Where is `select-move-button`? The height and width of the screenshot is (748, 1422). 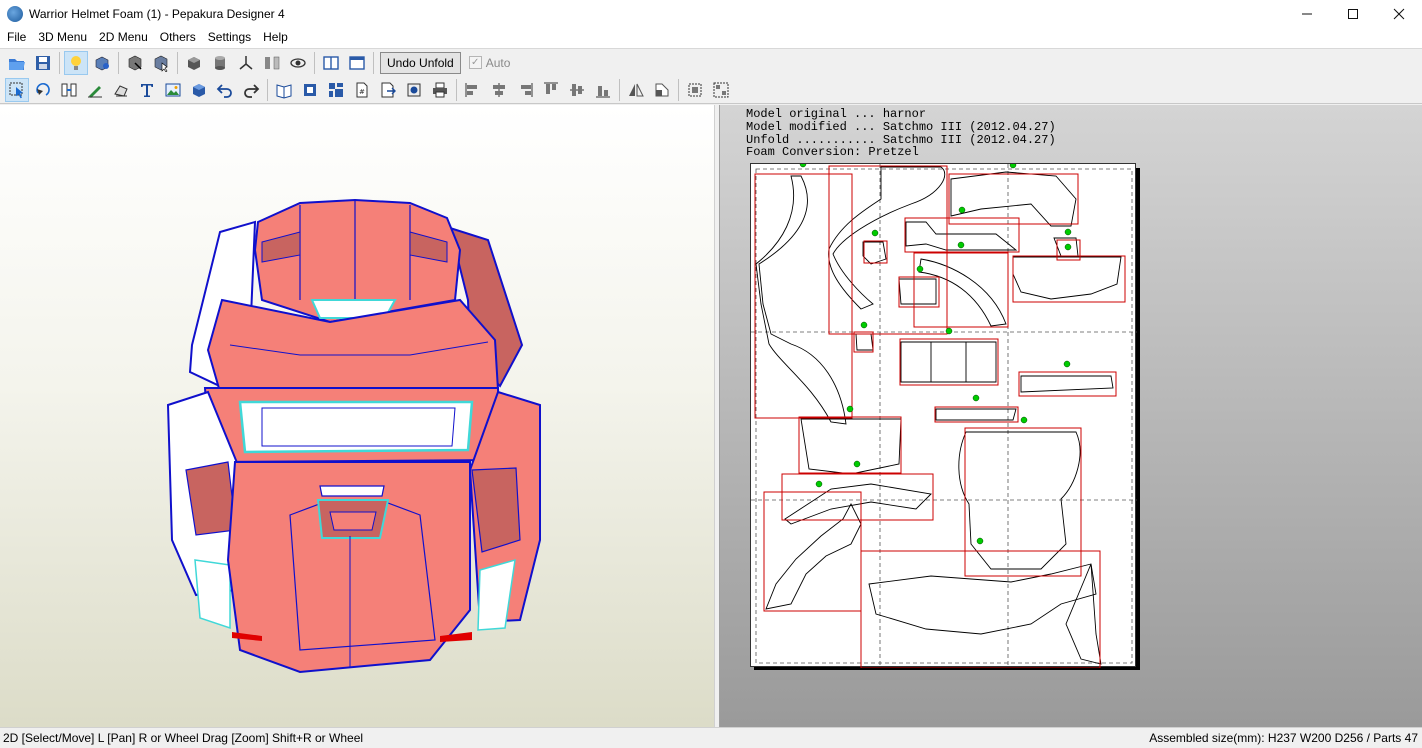
select-move-button is located at coordinates (17, 89).